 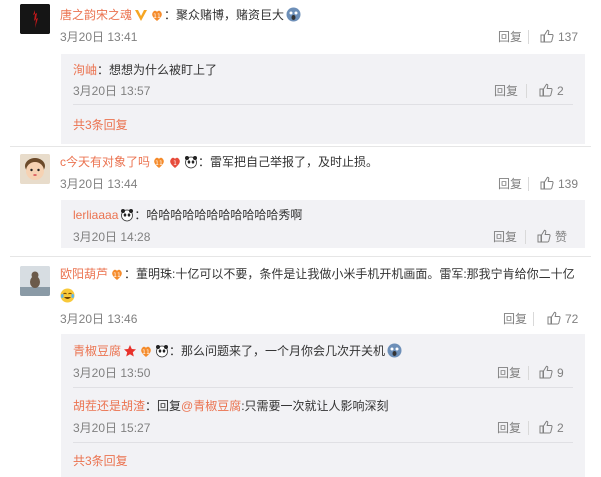 I want to click on reply-line: lerliaaaa ：哈哈哈哈哈哈哈哈哈哈哈秀啊, so click(x=187, y=215).